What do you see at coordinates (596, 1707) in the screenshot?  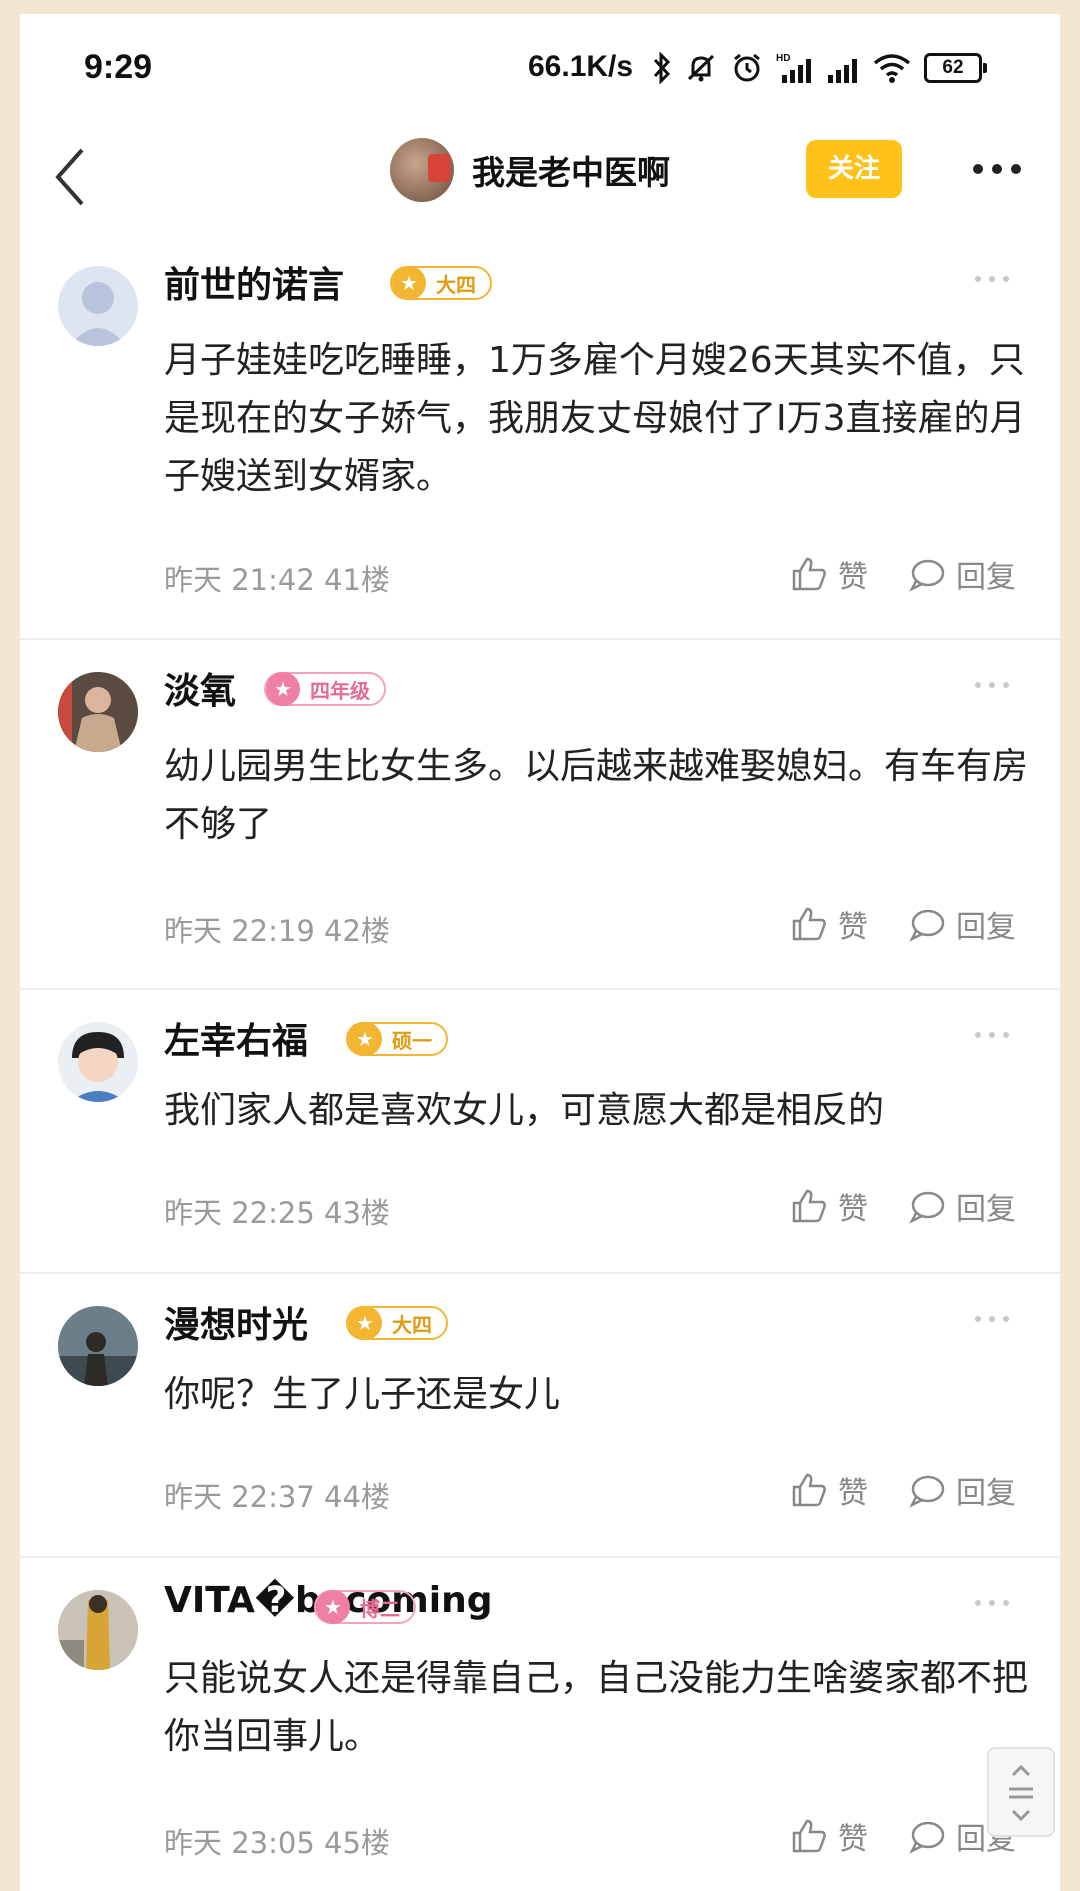 I see `comment-text: 只能说女人还是得靠自己，自己没能力生啥婆家都不把你当回事儿。` at bounding box center [596, 1707].